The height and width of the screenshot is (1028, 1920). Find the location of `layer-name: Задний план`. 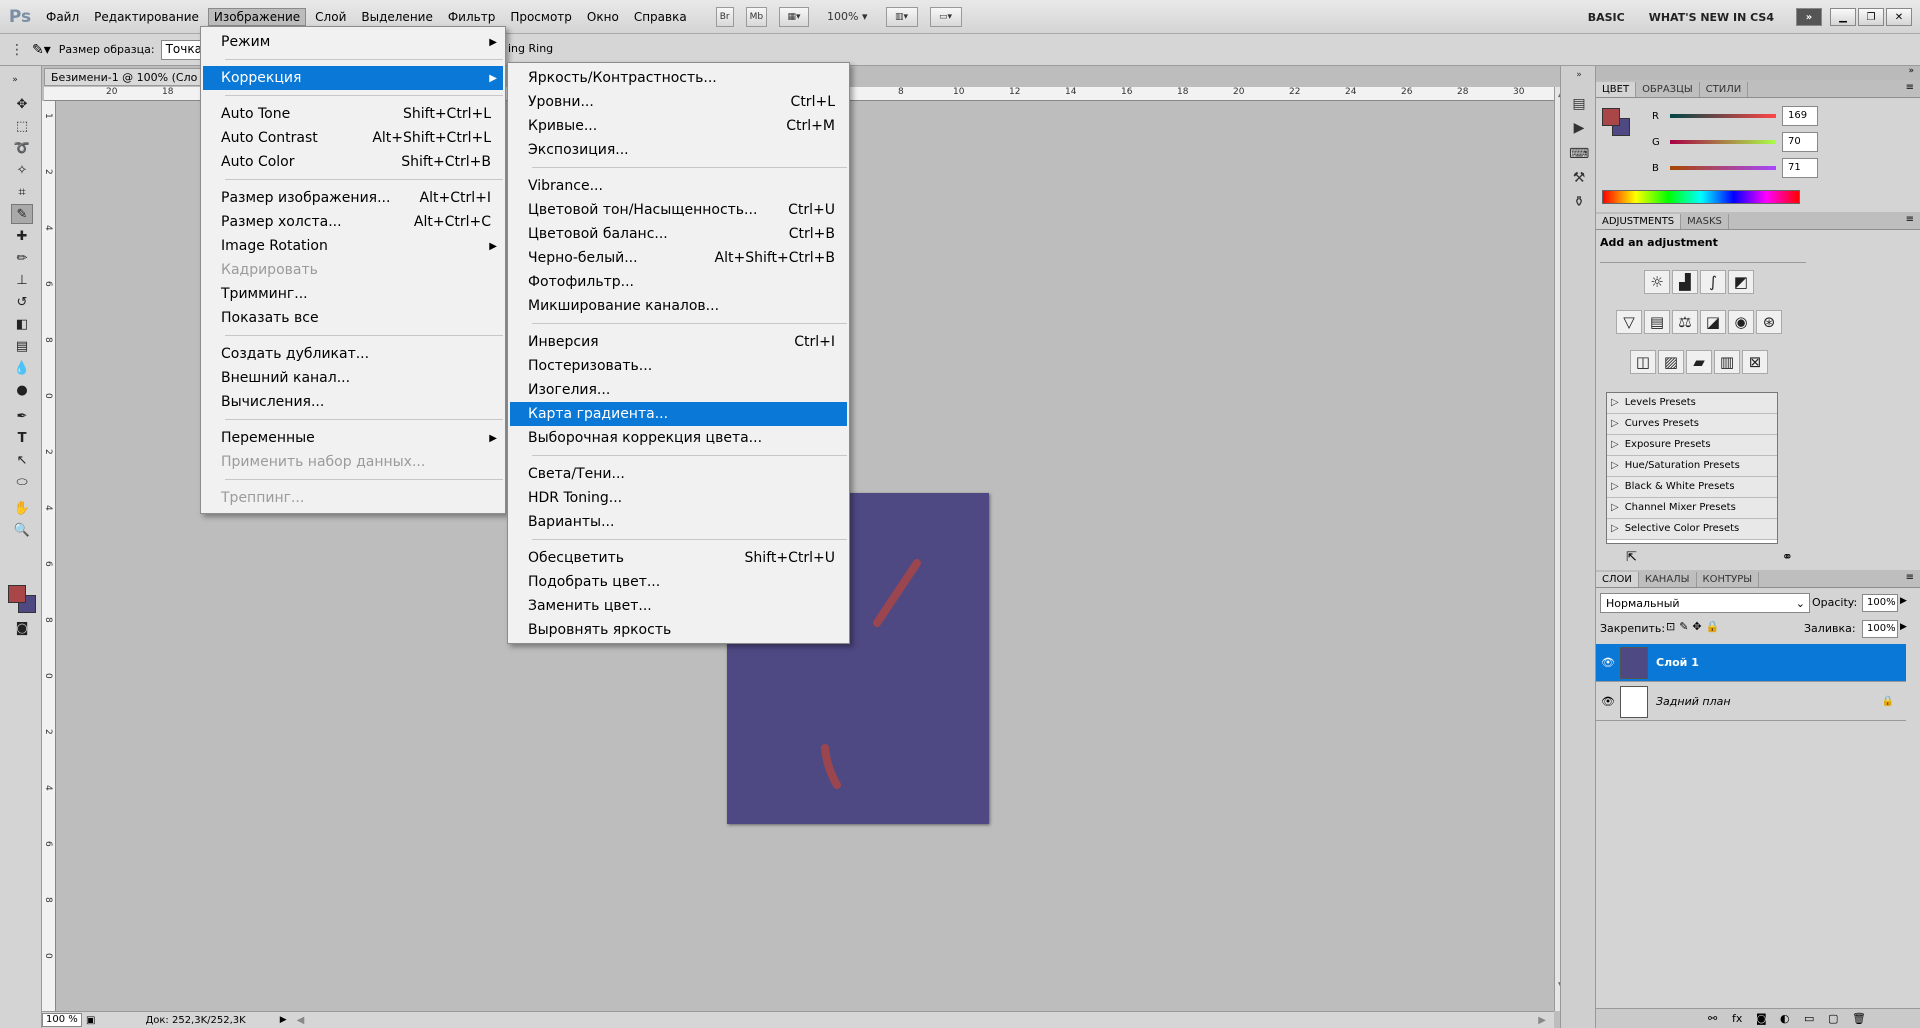

layer-name: Задний план is located at coordinates (1693, 701).